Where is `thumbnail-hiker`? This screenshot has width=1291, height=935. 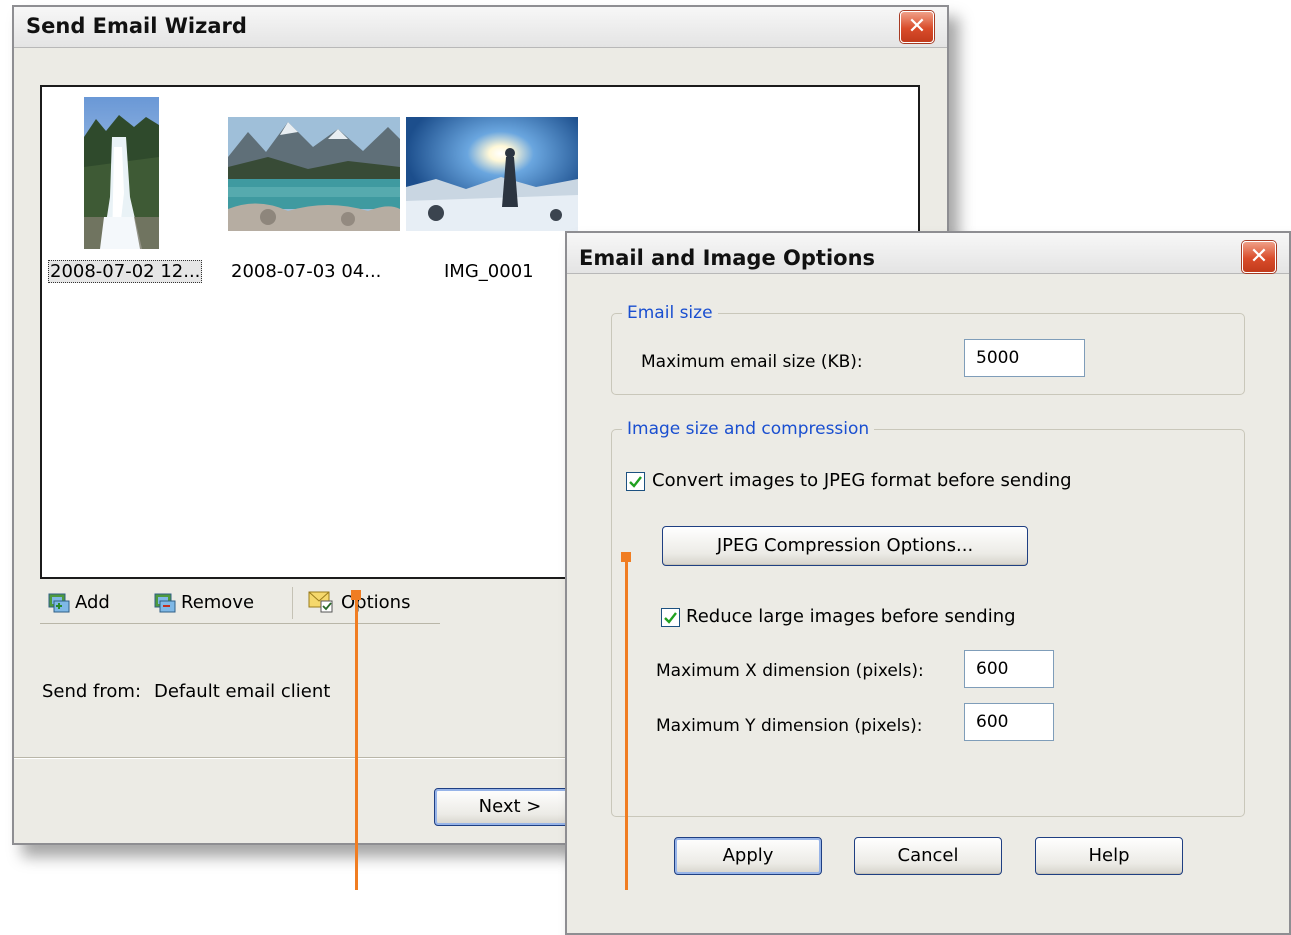
thumbnail-hiker is located at coordinates (492, 174).